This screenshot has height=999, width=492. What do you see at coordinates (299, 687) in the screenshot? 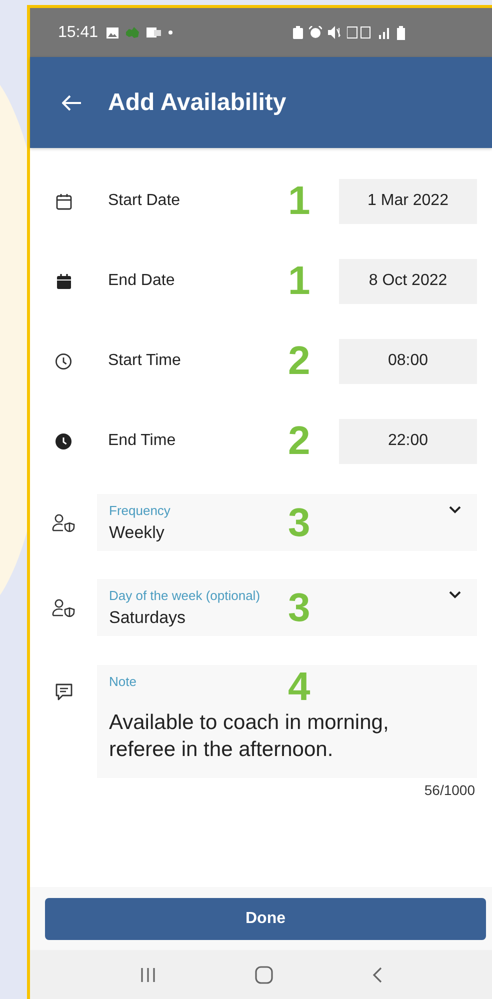
I see `annotation-number: 4` at bounding box center [299, 687].